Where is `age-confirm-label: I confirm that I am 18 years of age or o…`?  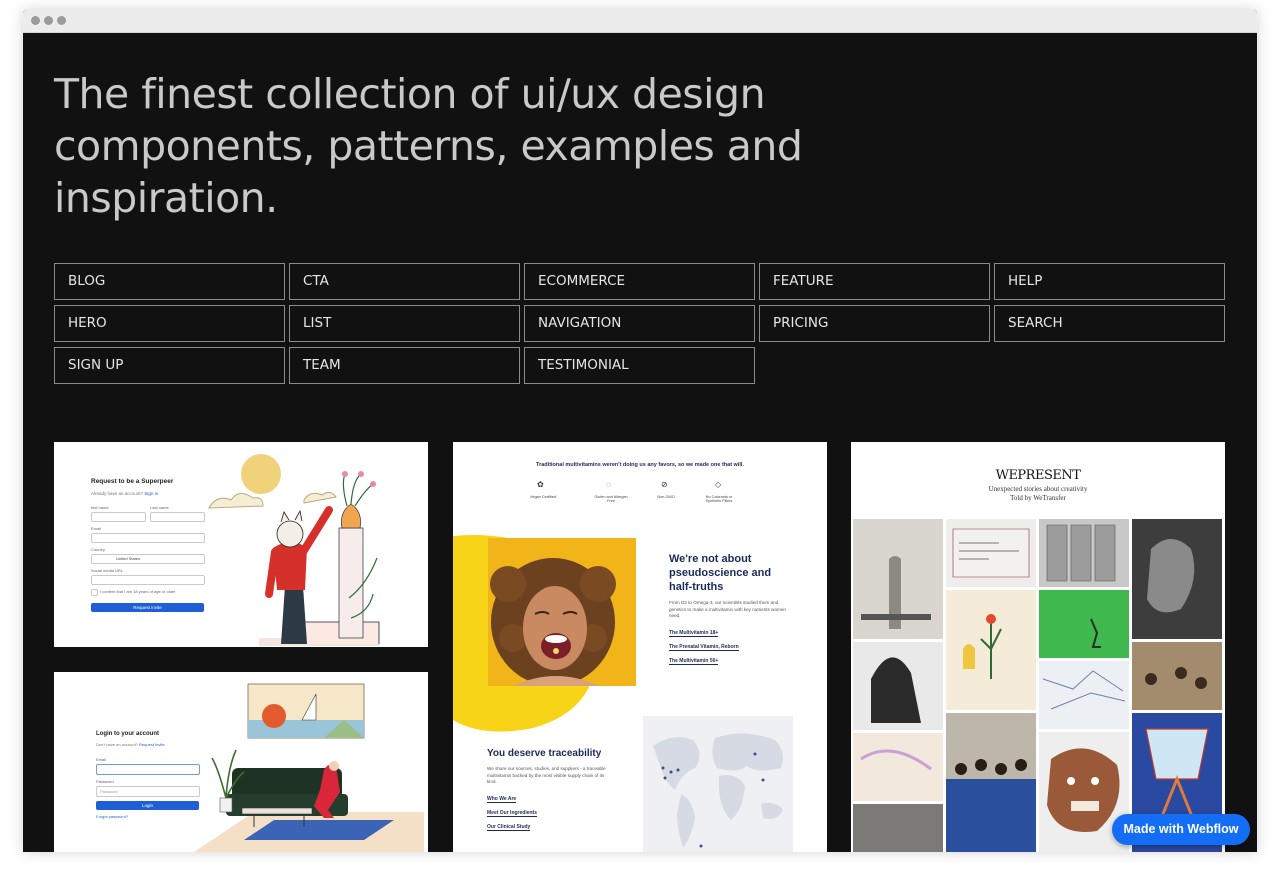 age-confirm-label: I confirm that I am 18 years of age or o… is located at coordinates (138, 591).